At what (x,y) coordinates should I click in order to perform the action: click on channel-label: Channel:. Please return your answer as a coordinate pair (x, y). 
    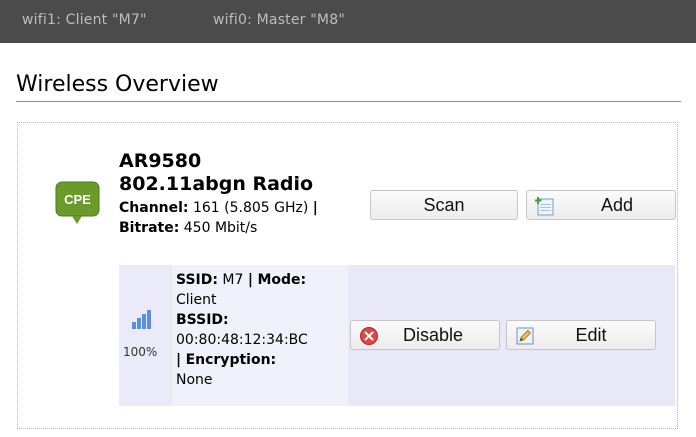
    Looking at the image, I should click on (154, 208).